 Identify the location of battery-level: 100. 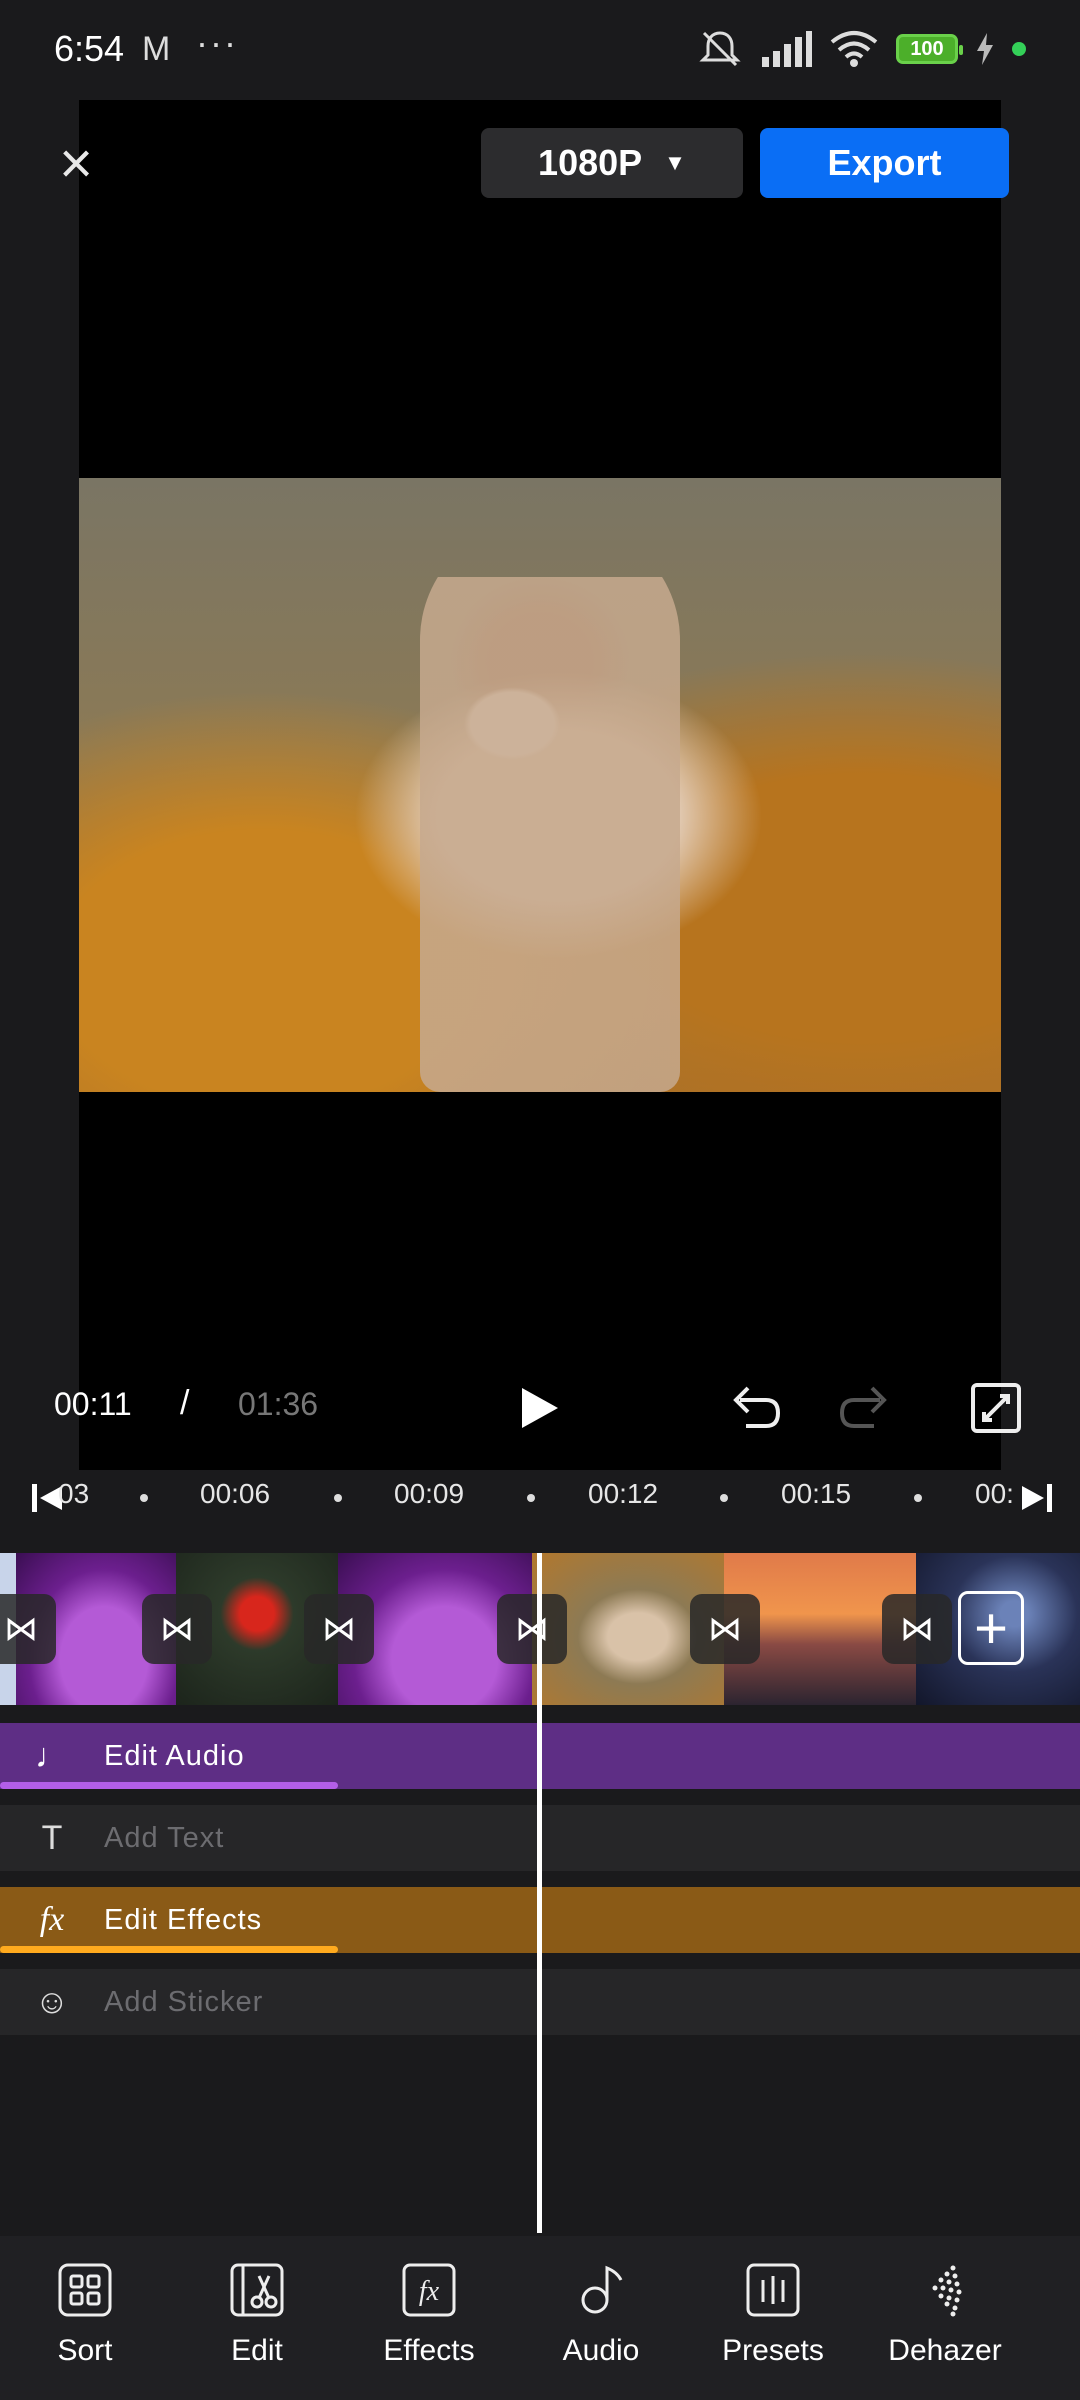
(927, 48).